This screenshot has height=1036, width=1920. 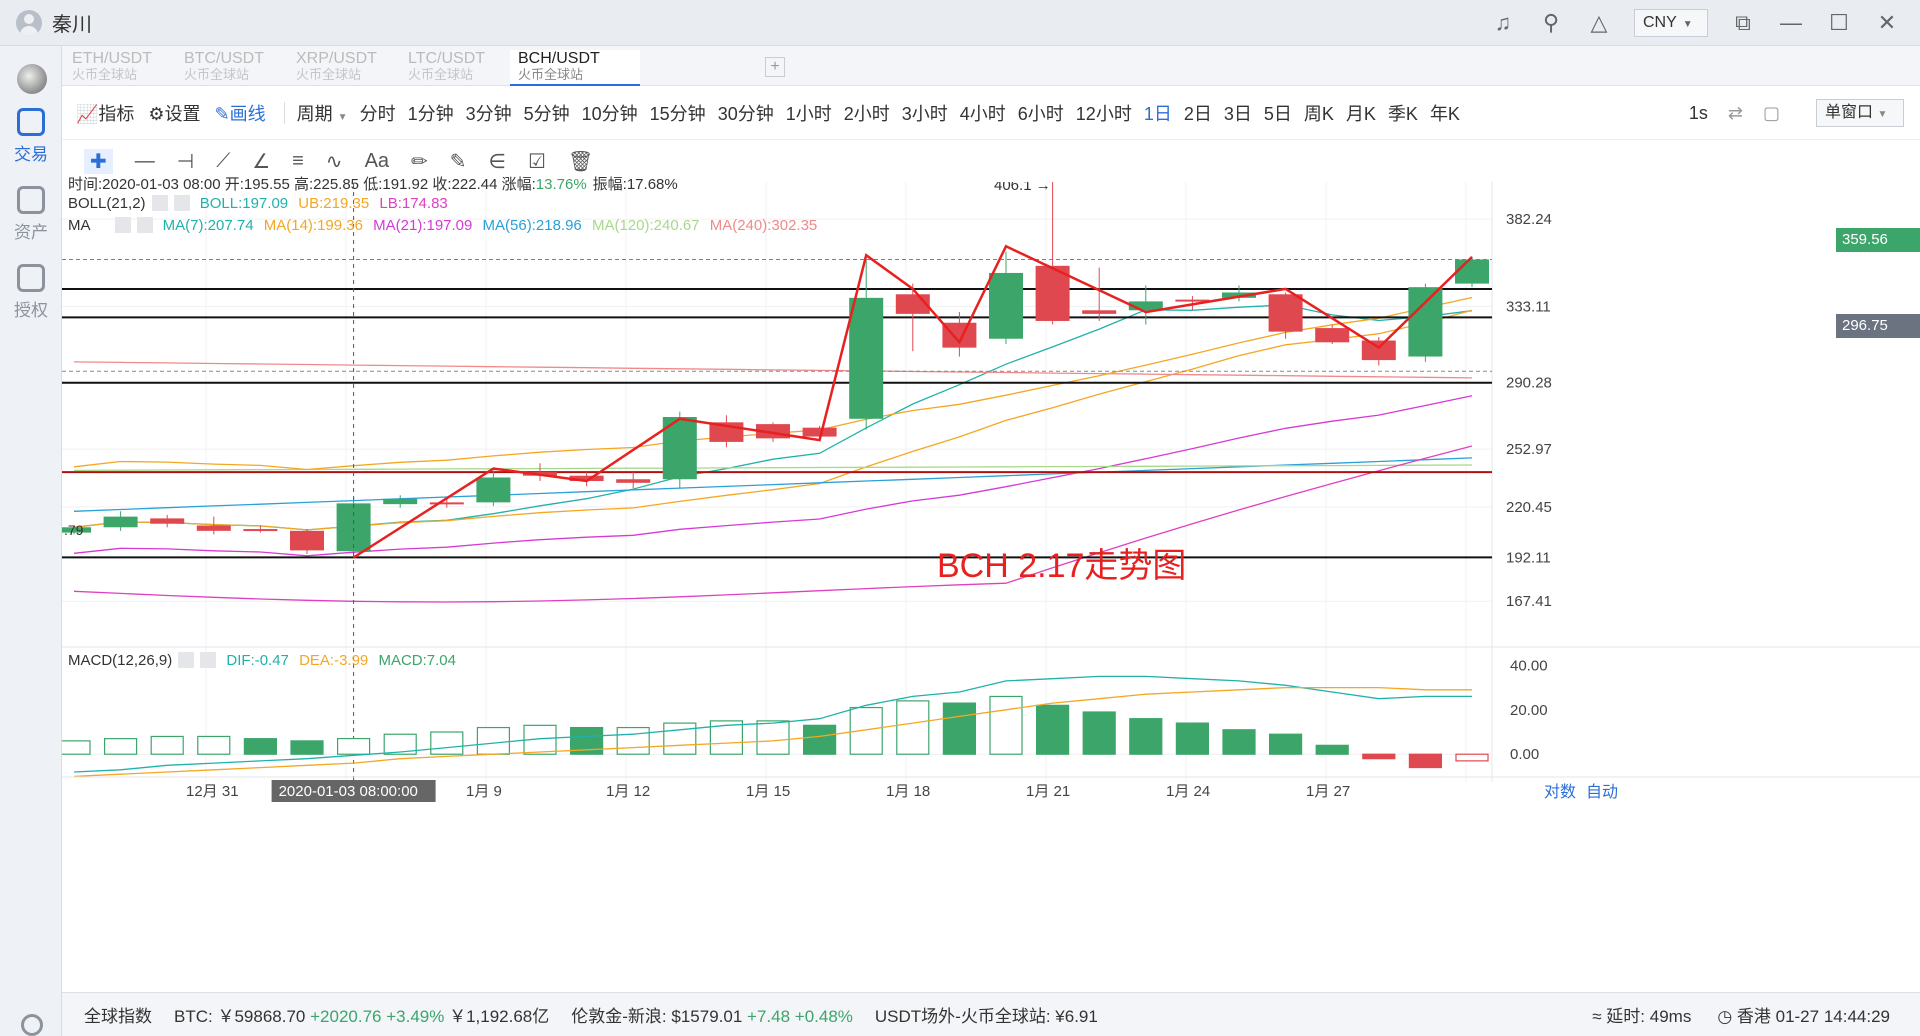 What do you see at coordinates (1158, 114) in the screenshot?
I see `period-1日: 1日` at bounding box center [1158, 114].